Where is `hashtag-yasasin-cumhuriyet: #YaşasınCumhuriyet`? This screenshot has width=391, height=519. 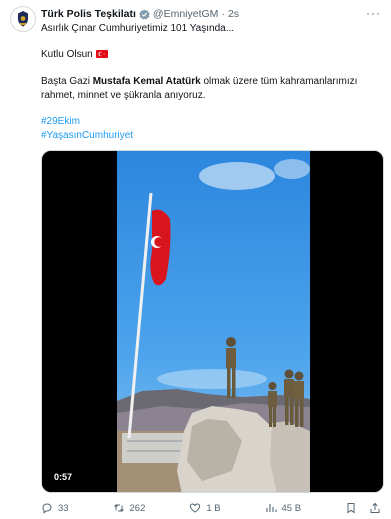 hashtag-yasasin-cumhuriyet: #YaşasınCumhuriyet is located at coordinates (211, 136).